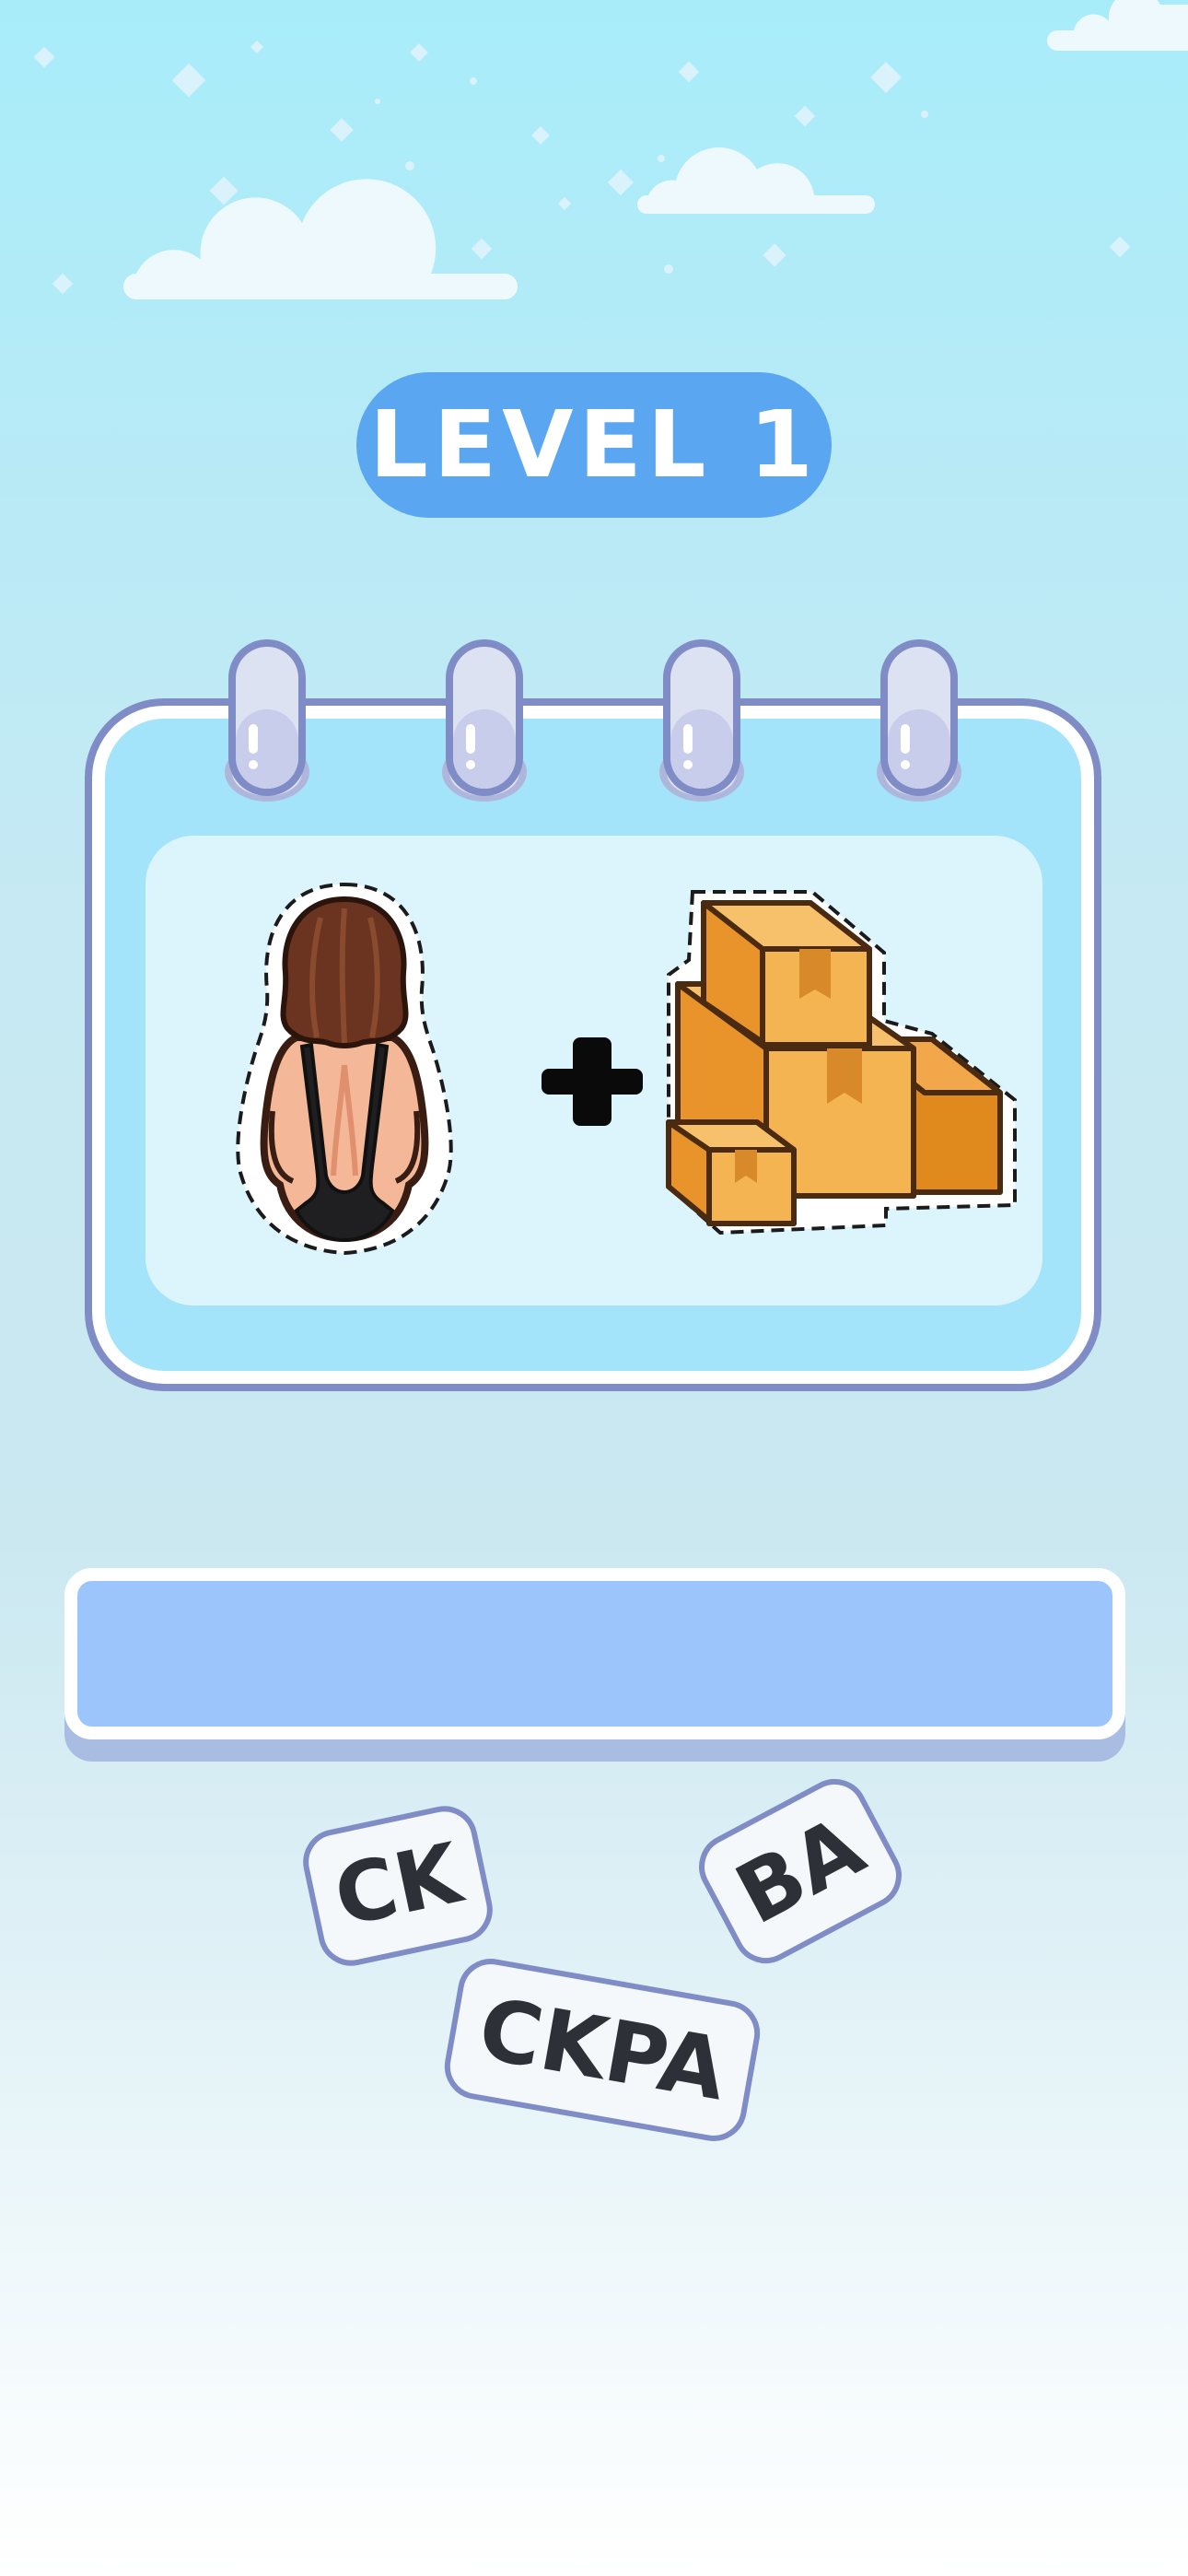  What do you see at coordinates (610, 149) in the screenshot?
I see `sky-decorations` at bounding box center [610, 149].